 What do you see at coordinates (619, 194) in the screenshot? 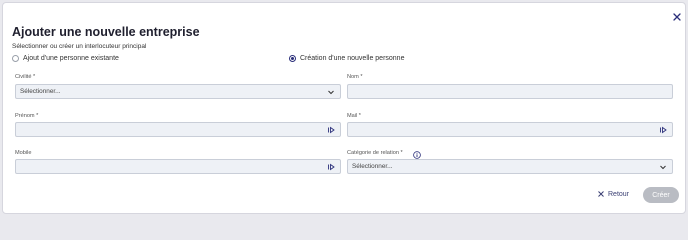
I see `back-button-label: Retour` at bounding box center [619, 194].